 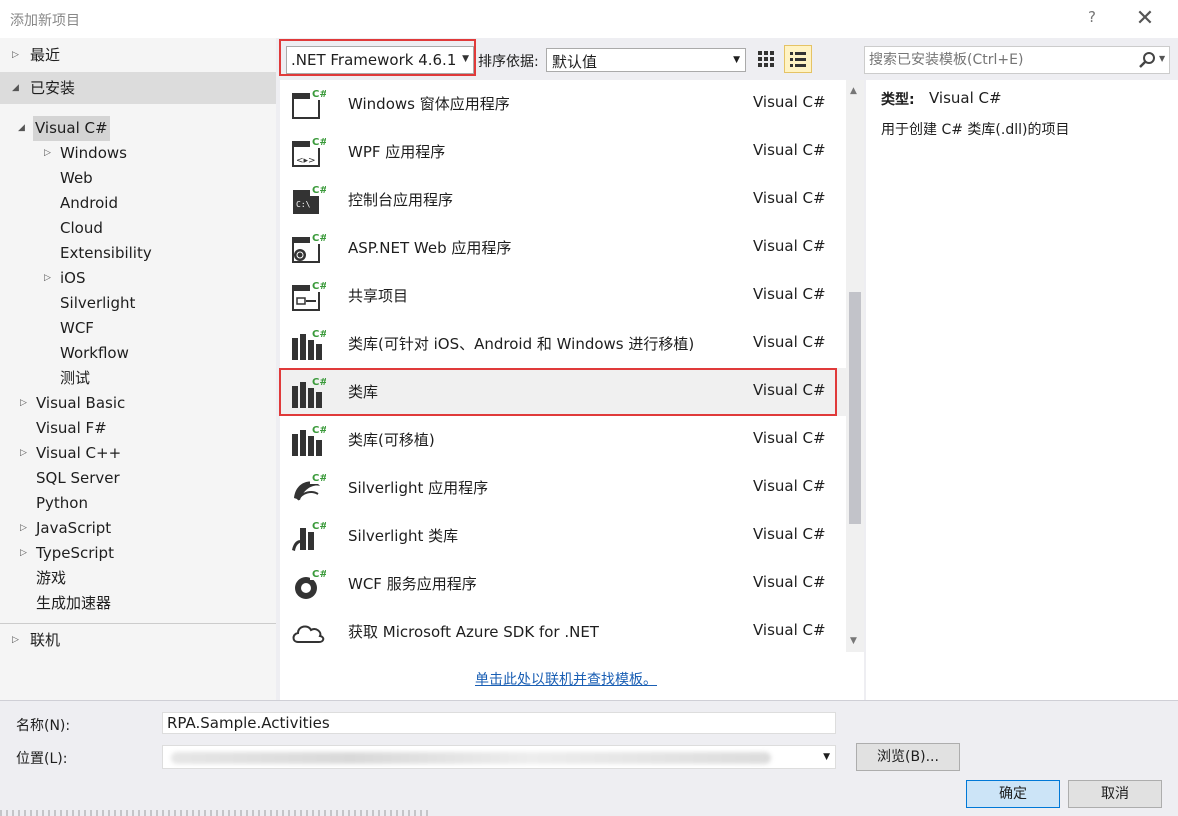 What do you see at coordinates (563, 200) in the screenshot?
I see `template-item: C:\ C# 控制台应用程序 Visual C#` at bounding box center [563, 200].